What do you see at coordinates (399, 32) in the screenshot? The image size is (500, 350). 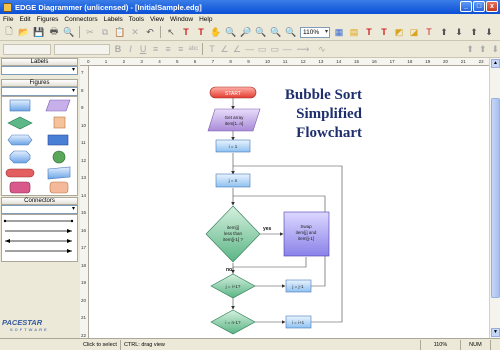 I see `fill-figure-icon: ◩` at bounding box center [399, 32].